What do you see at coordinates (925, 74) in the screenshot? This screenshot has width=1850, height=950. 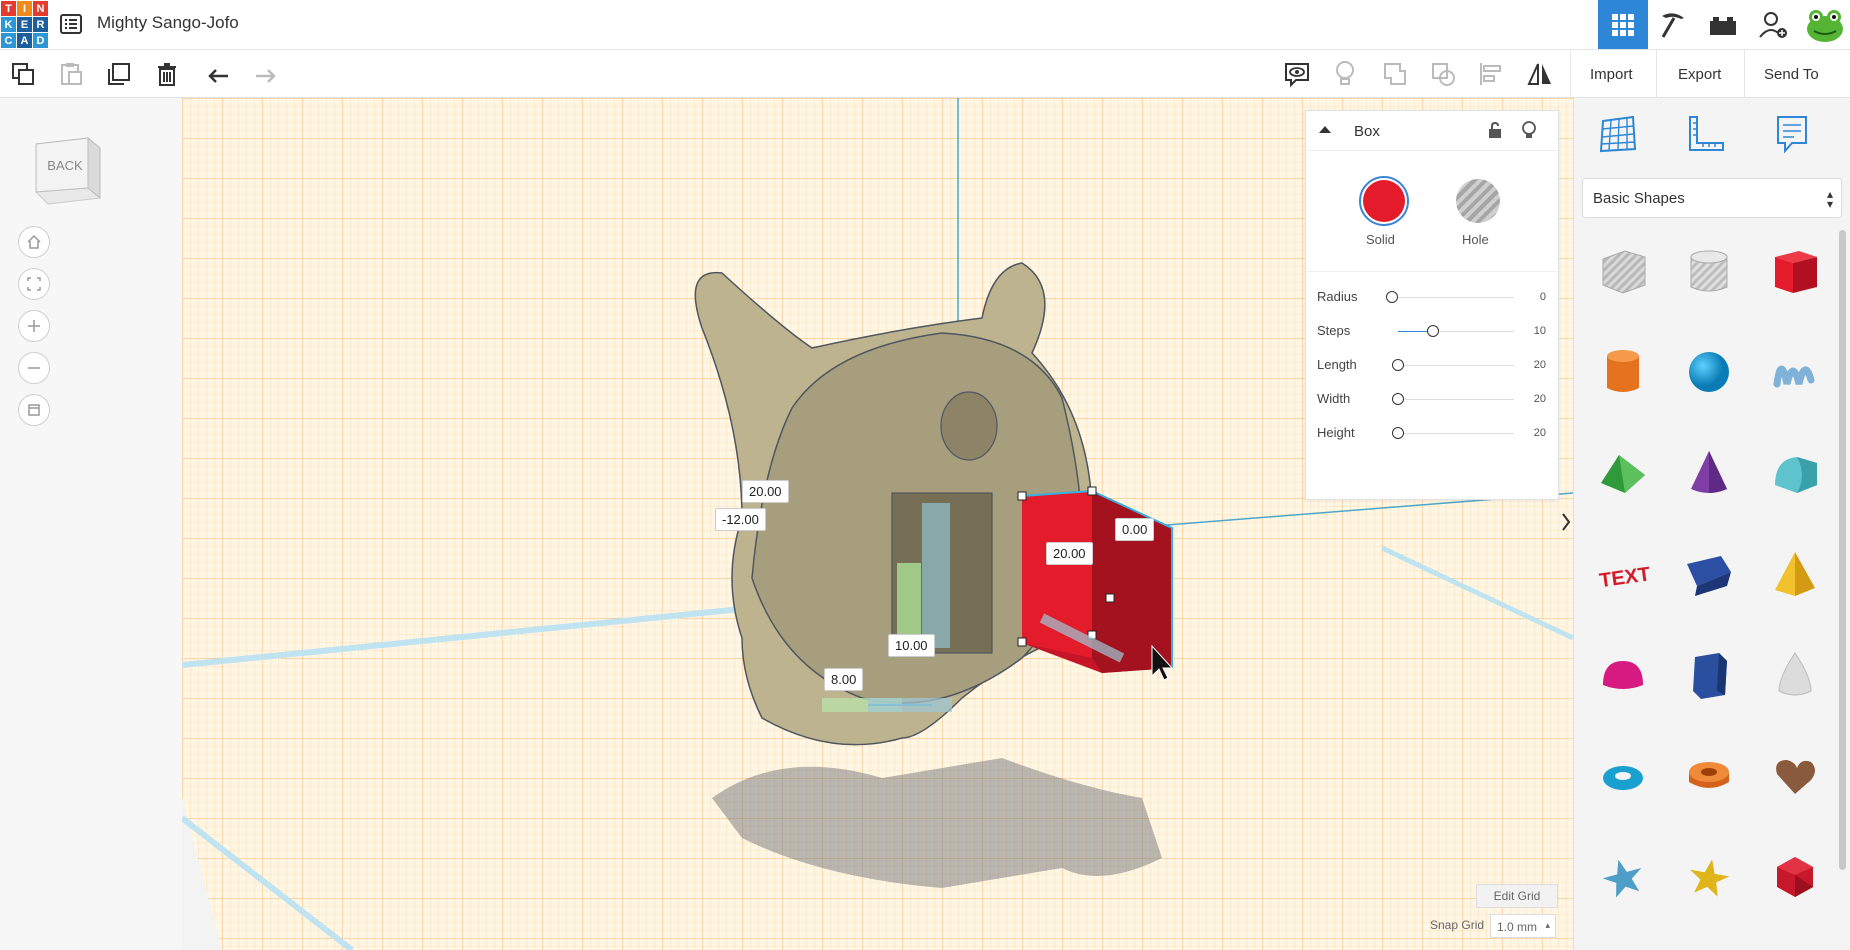 I see `edit-toolbar: Import Export Send To` at bounding box center [925, 74].